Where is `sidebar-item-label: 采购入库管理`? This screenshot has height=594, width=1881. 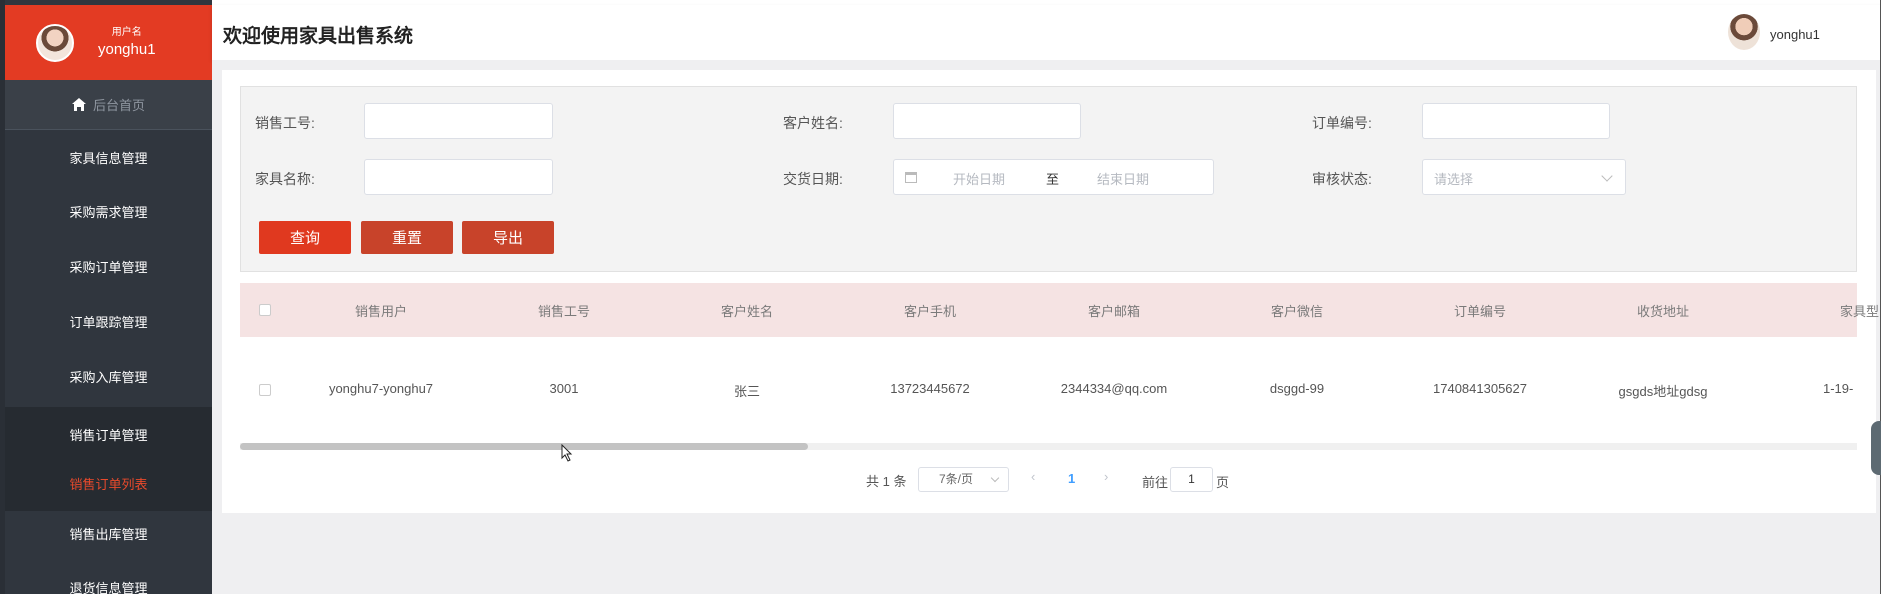
sidebar-item-label: 采购入库管理 is located at coordinates (108, 377).